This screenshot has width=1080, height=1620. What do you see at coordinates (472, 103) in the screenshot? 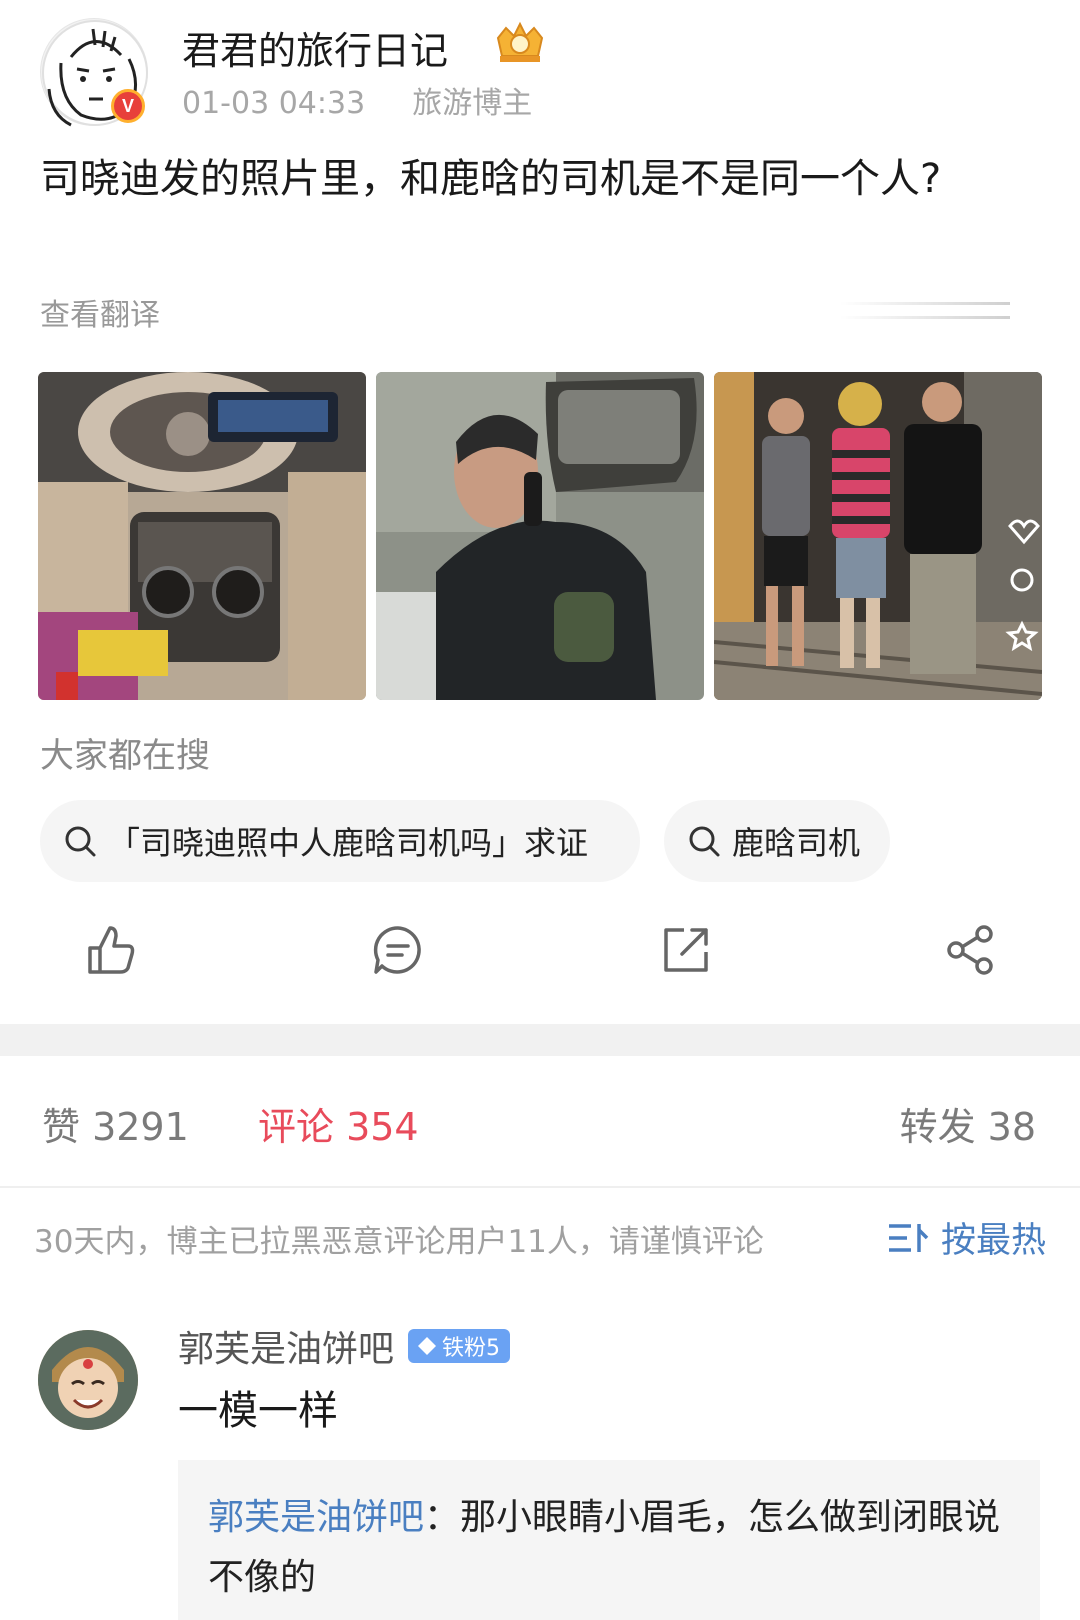
I see `author-role: 旅游博主` at bounding box center [472, 103].